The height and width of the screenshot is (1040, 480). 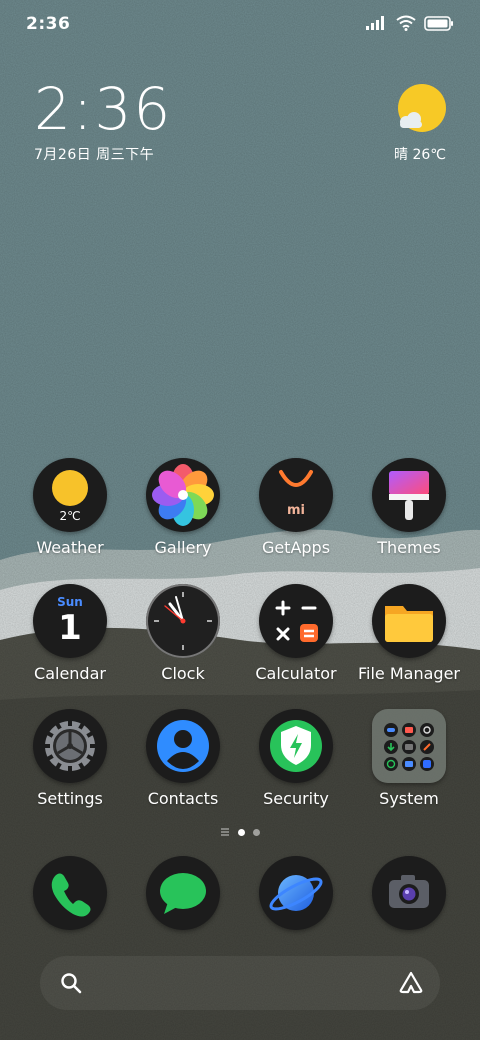 I want to click on dock-browser, so click(x=296, y=893).